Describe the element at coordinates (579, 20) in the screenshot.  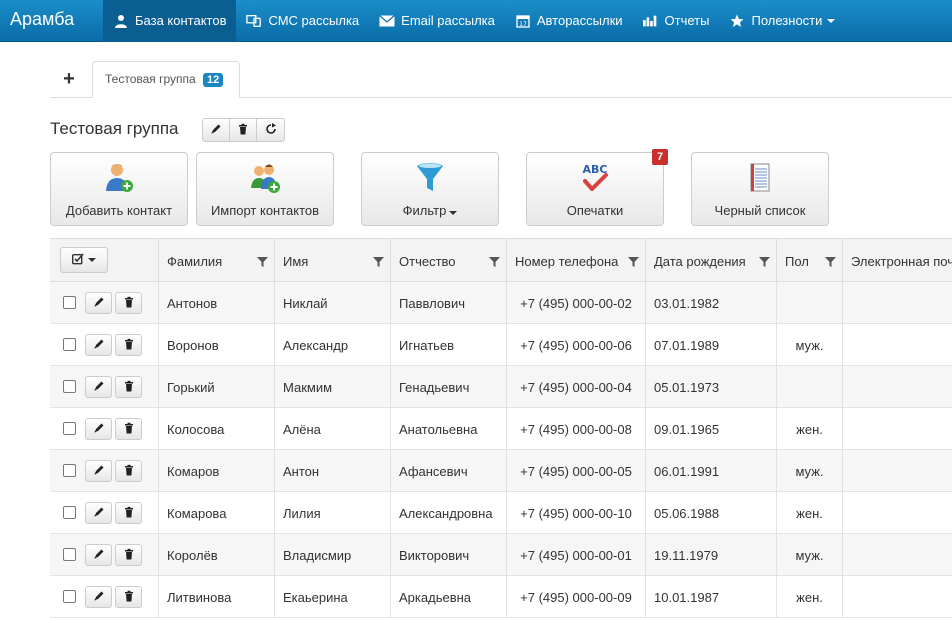
I see `nav-auto-label: Авторассылки` at that location.